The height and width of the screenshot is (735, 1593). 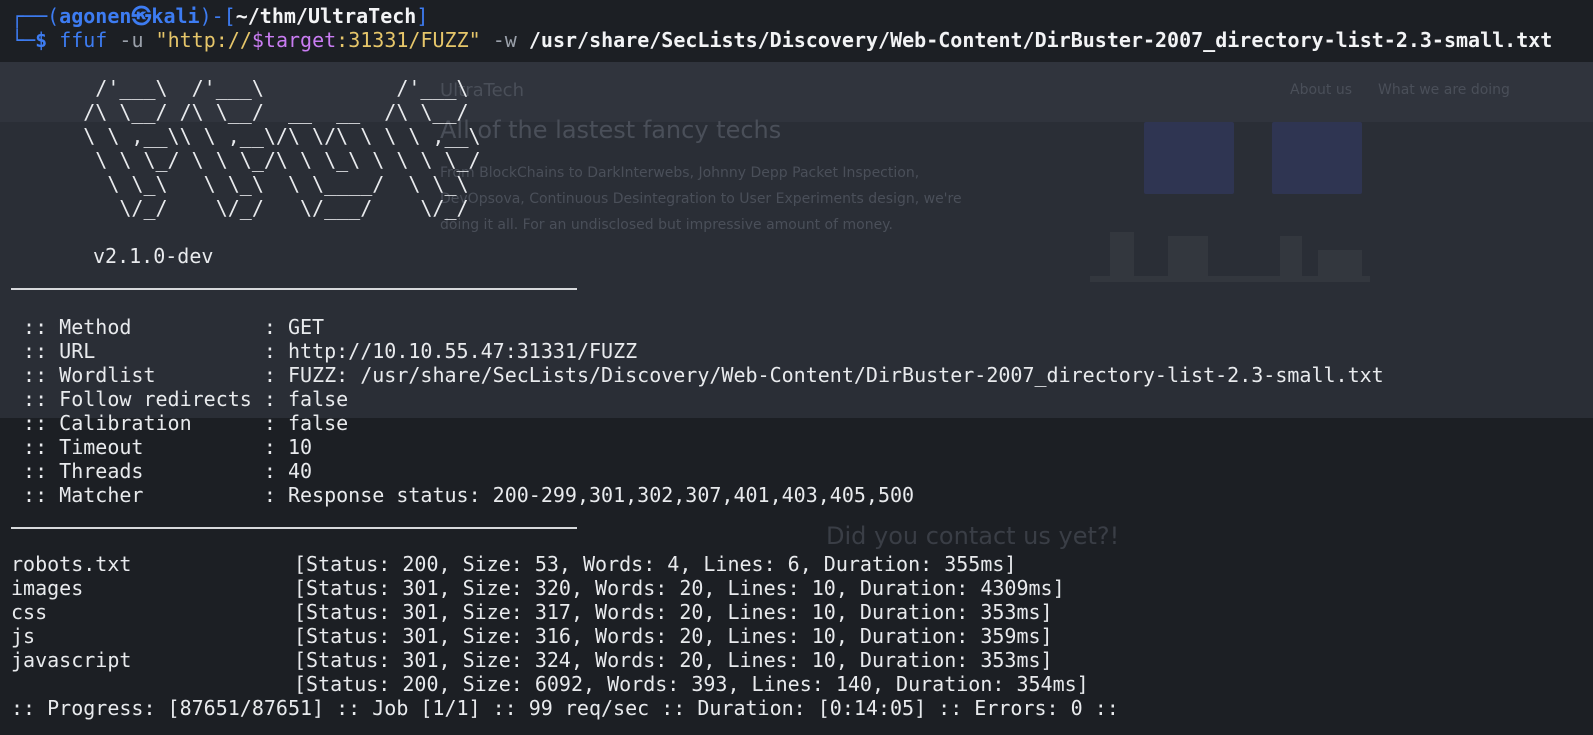 I want to click on background-illustration-pot, so click(x=1340, y=263).